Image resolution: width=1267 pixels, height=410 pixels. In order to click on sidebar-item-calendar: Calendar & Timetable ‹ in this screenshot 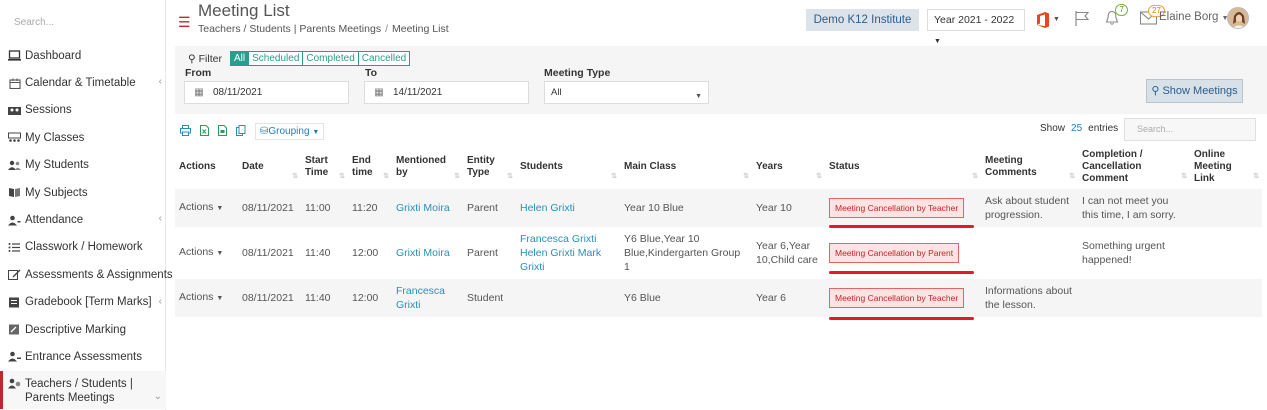, I will do `click(83, 82)`.